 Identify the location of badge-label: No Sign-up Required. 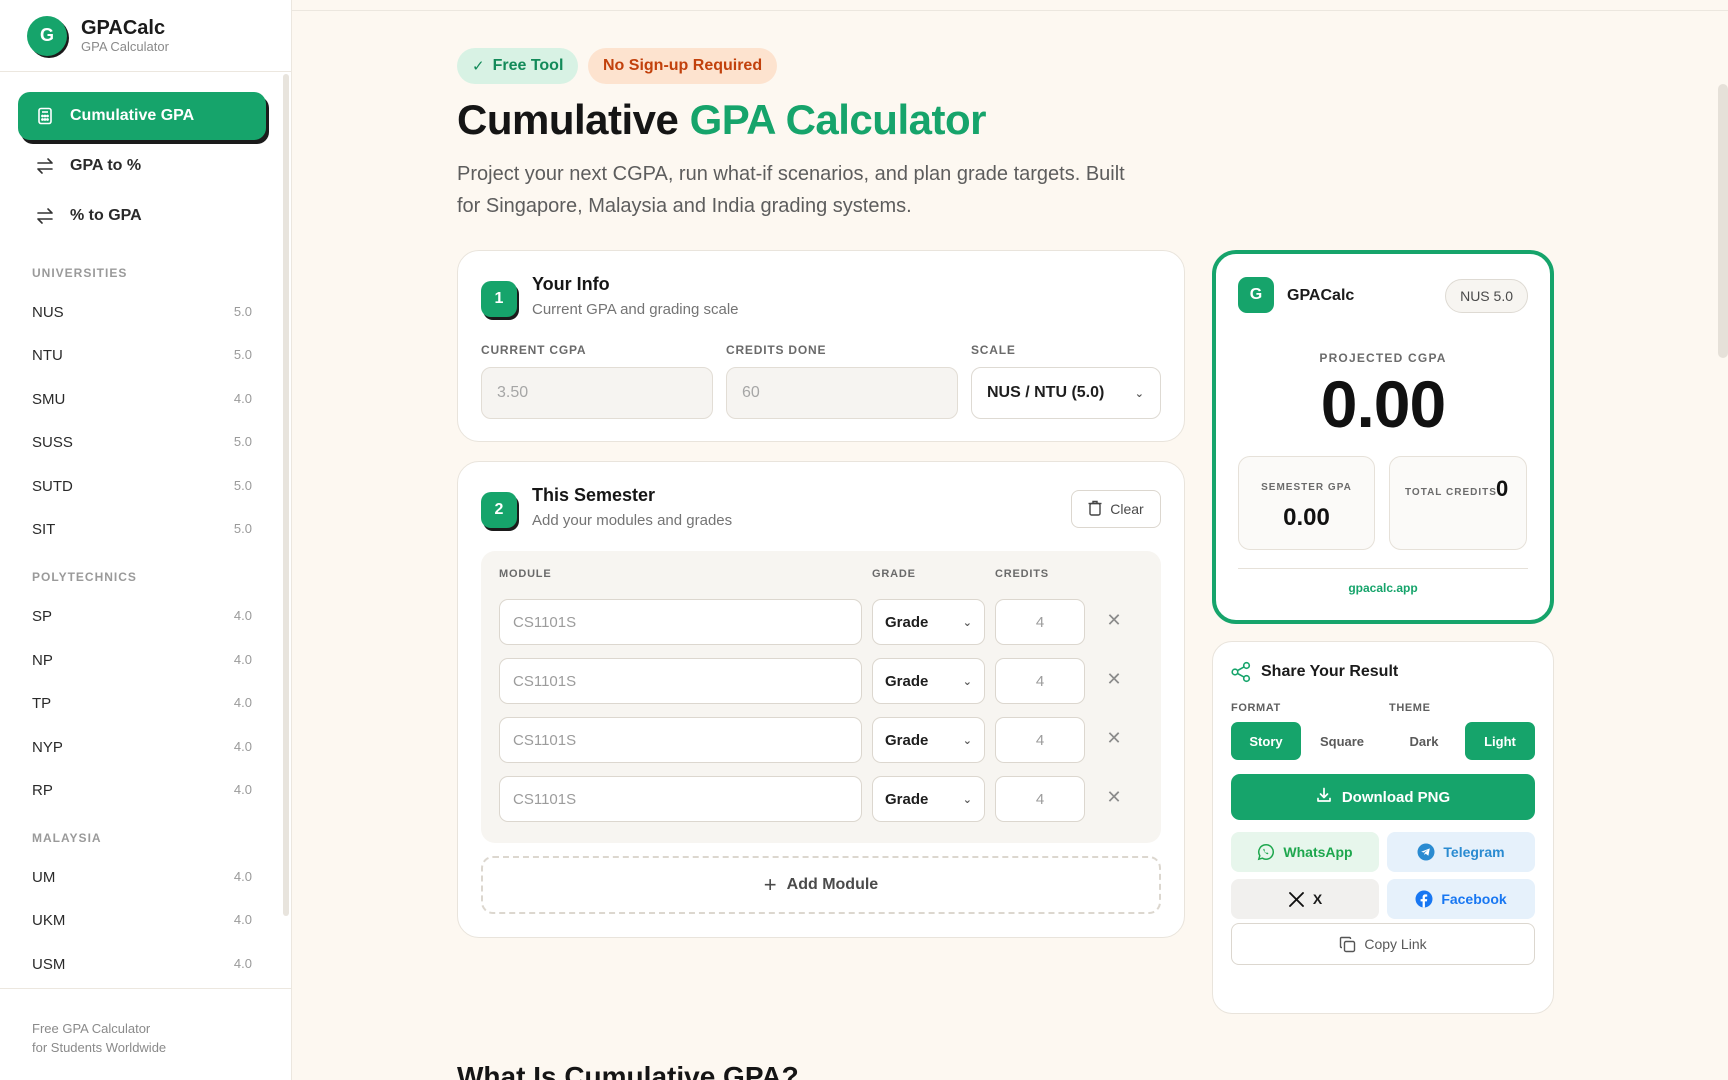
(683, 65).